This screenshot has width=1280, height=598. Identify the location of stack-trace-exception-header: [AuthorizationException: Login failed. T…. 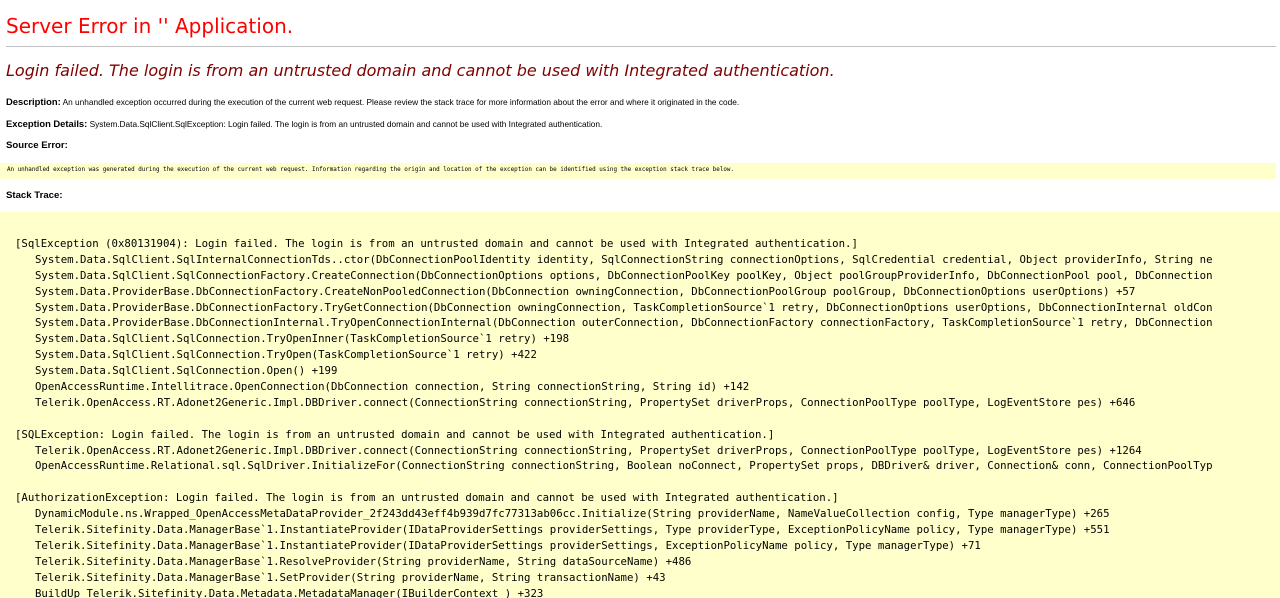
(427, 498).